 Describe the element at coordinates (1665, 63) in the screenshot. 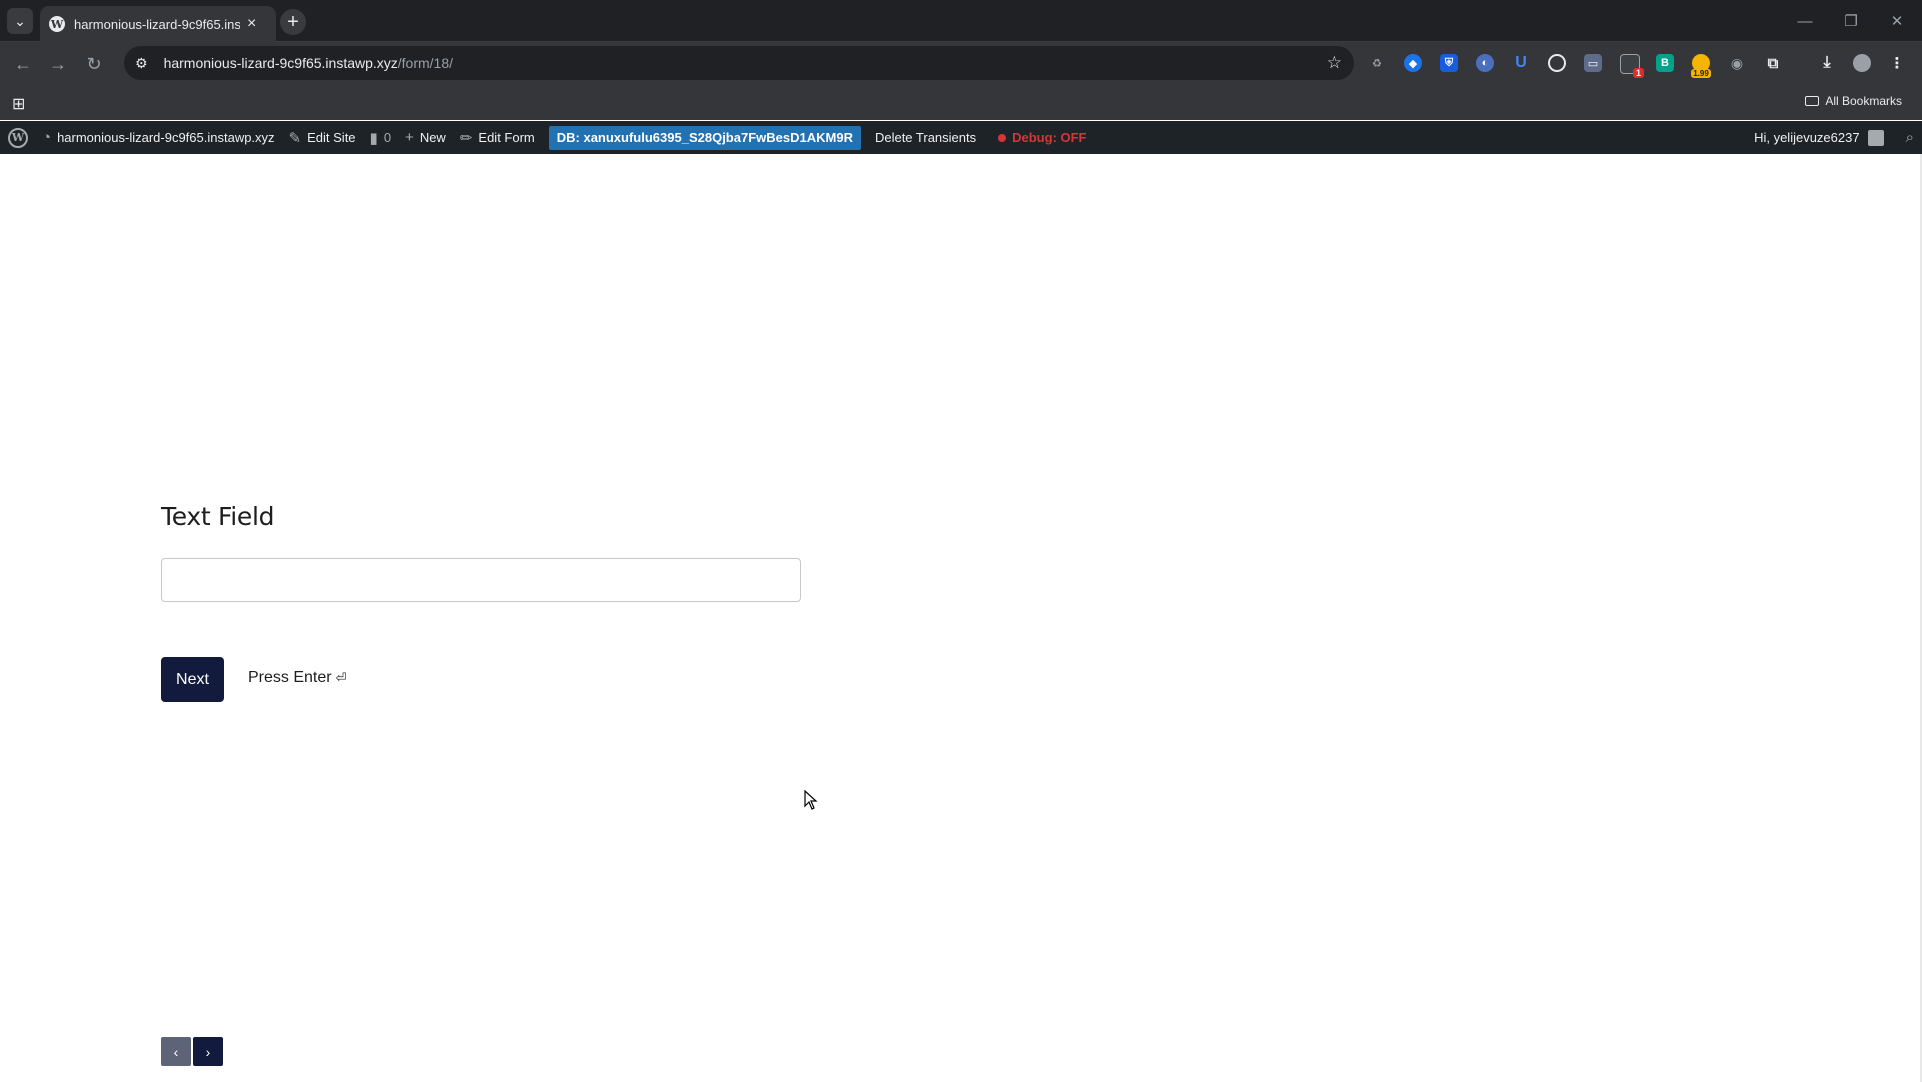

I see `extension-b-icon: B` at that location.